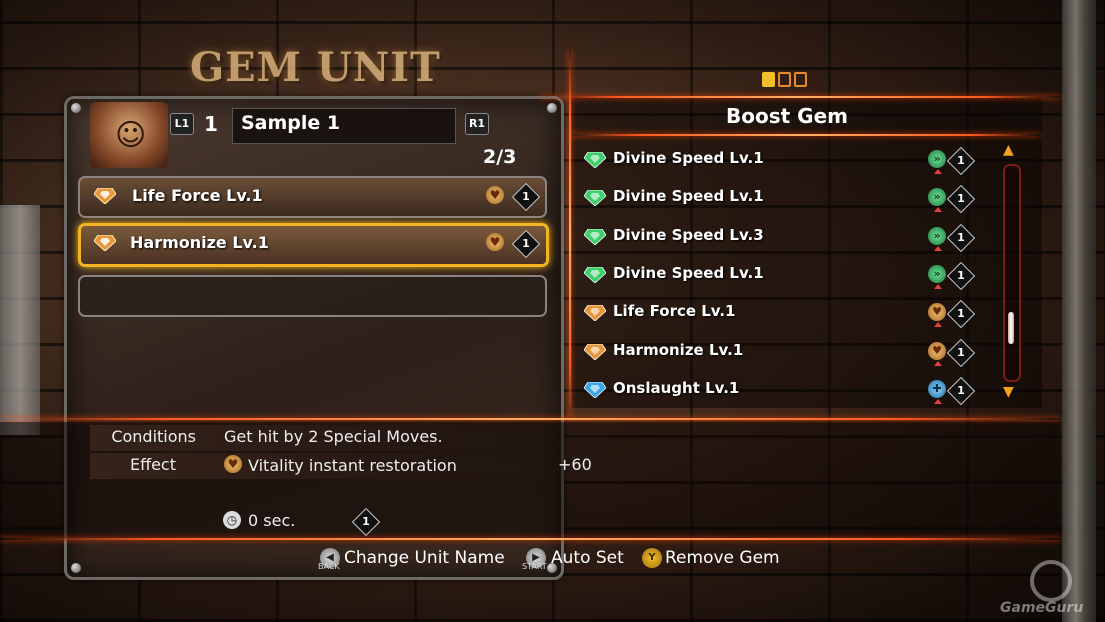 This screenshot has height=622, width=1105. What do you see at coordinates (291, 123) in the screenshot?
I see `unit-name: Sample 1` at bounding box center [291, 123].